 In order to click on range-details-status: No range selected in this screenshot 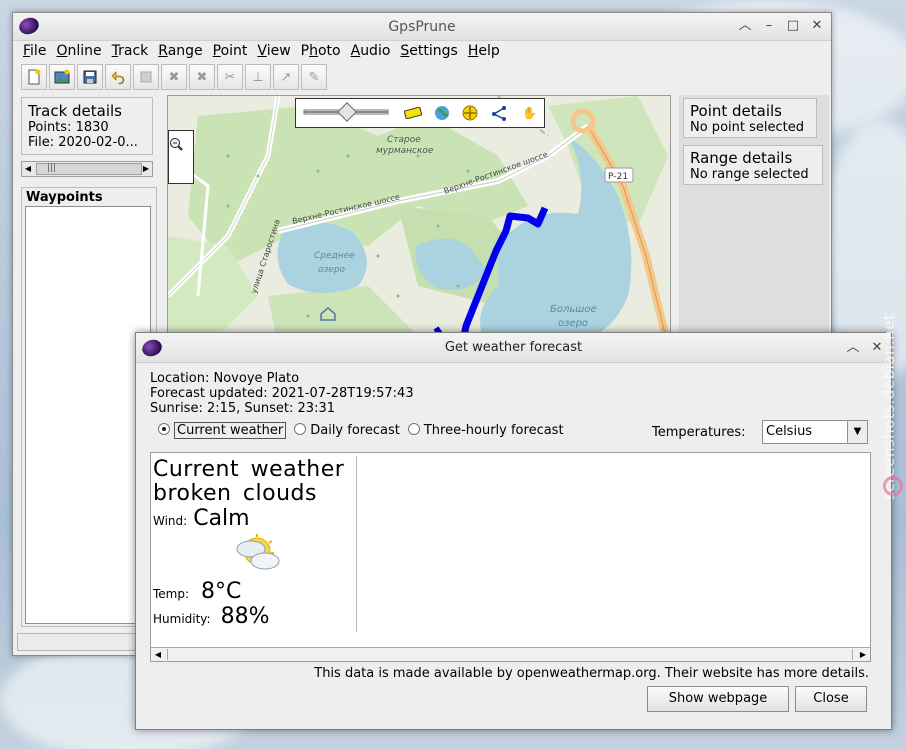, I will do `click(749, 174)`.